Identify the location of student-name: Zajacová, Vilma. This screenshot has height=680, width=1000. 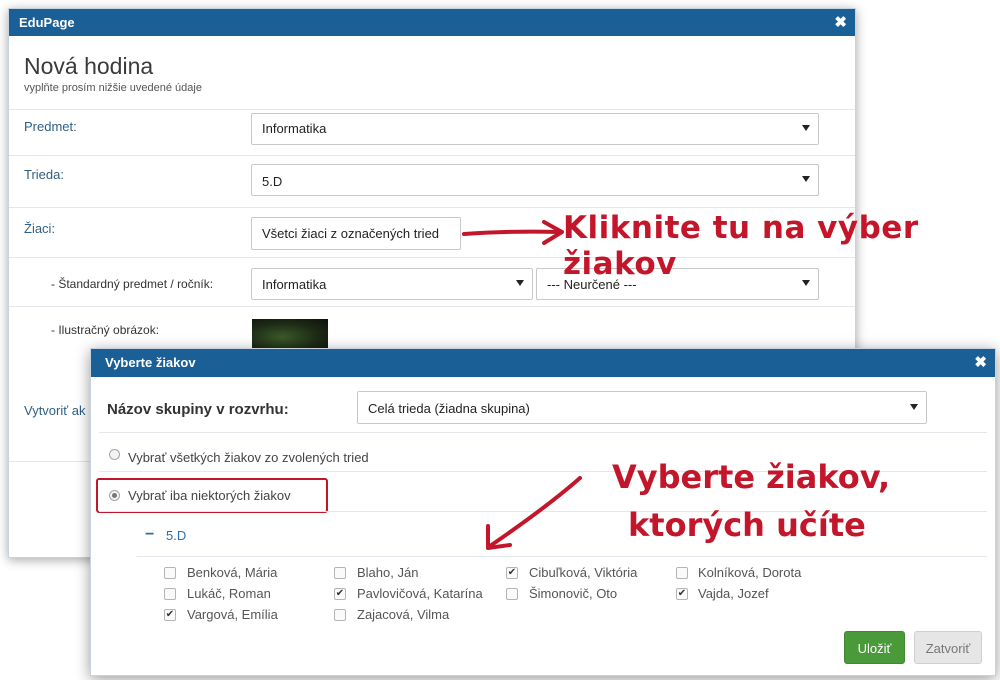
(403, 614).